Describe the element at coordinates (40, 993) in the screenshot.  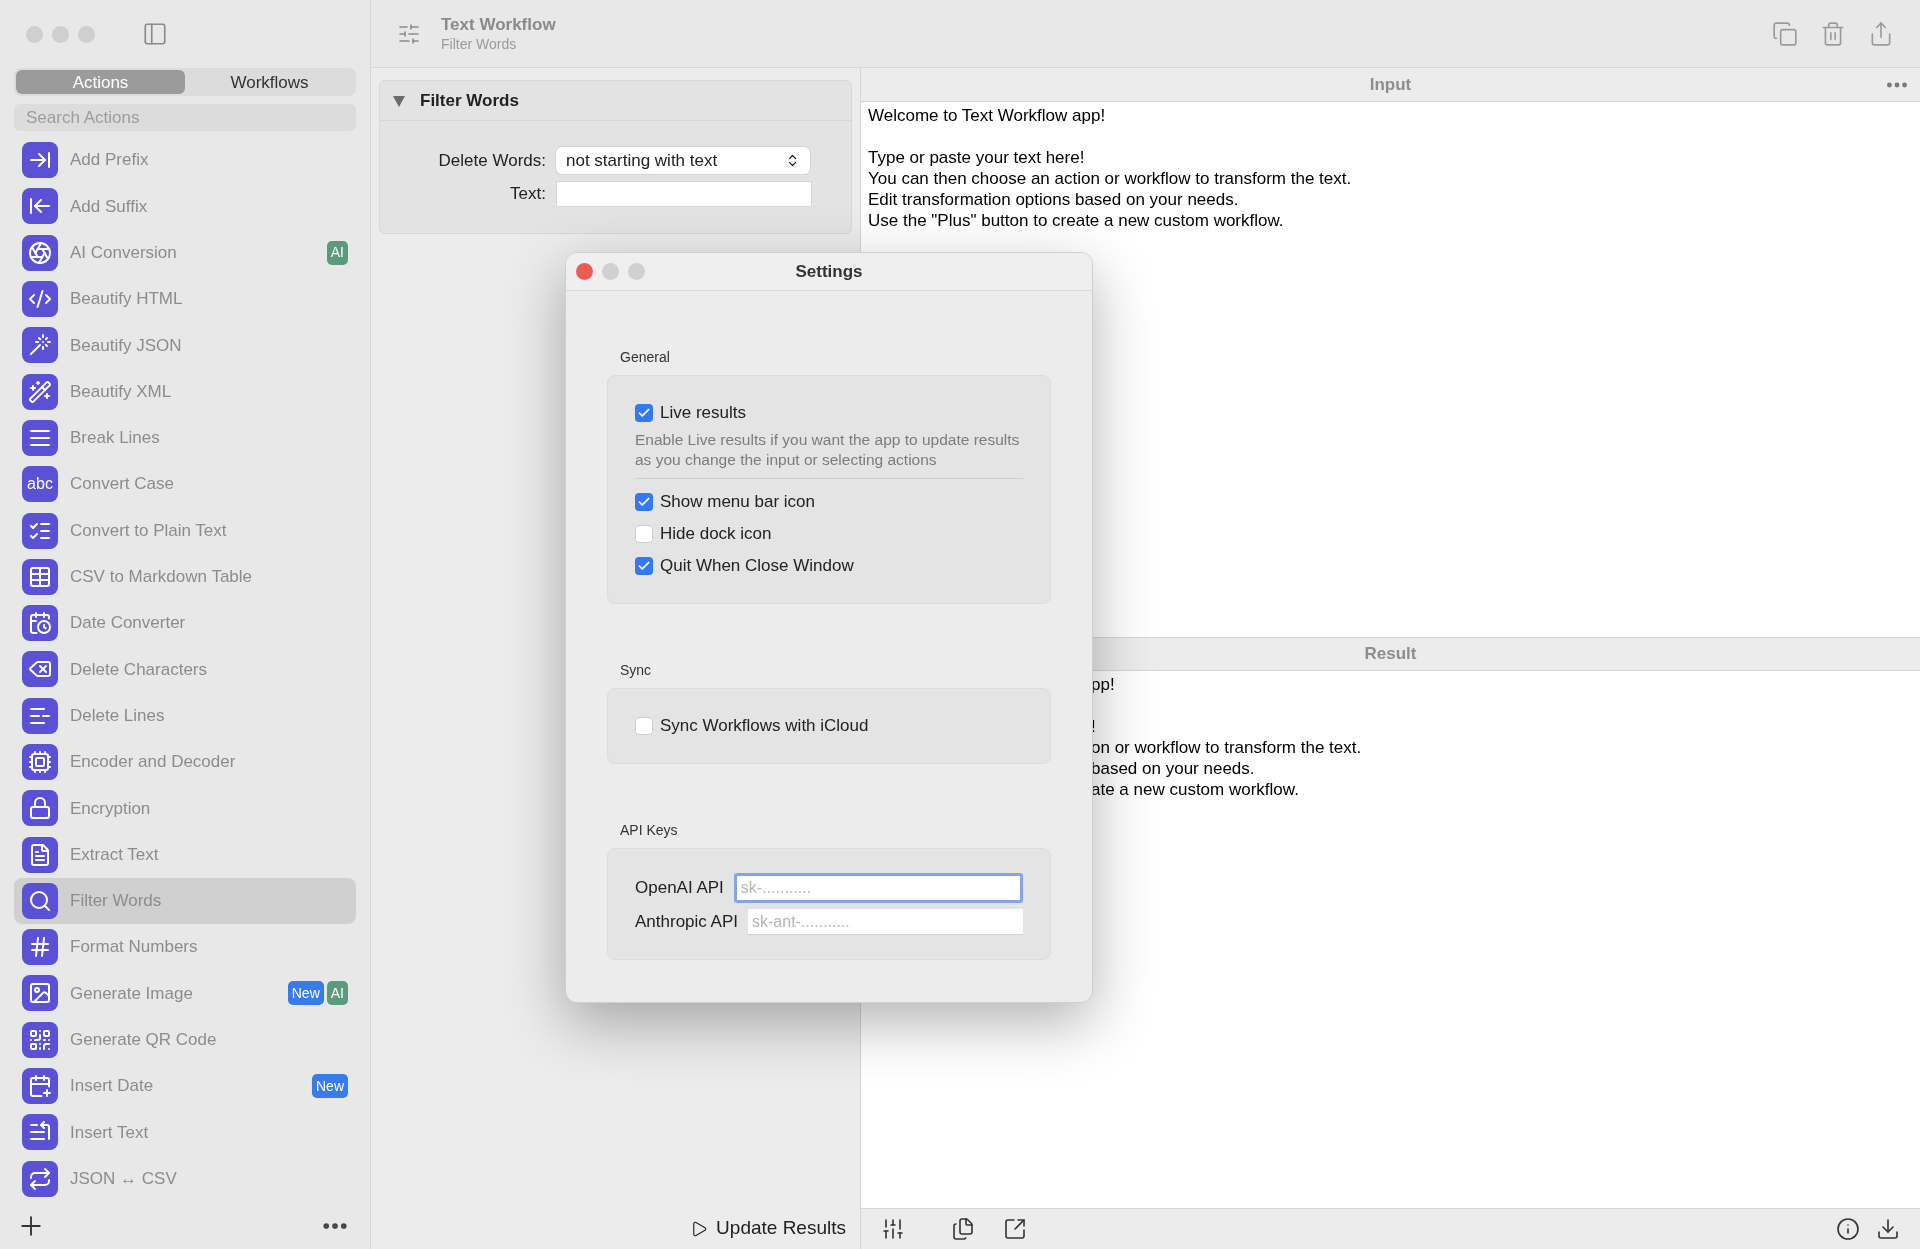
I see `image-icon` at that location.